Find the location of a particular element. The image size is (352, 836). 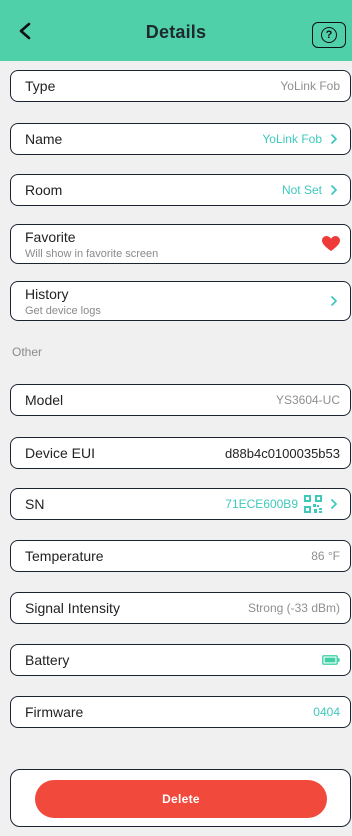

help-button: ? is located at coordinates (329, 35).